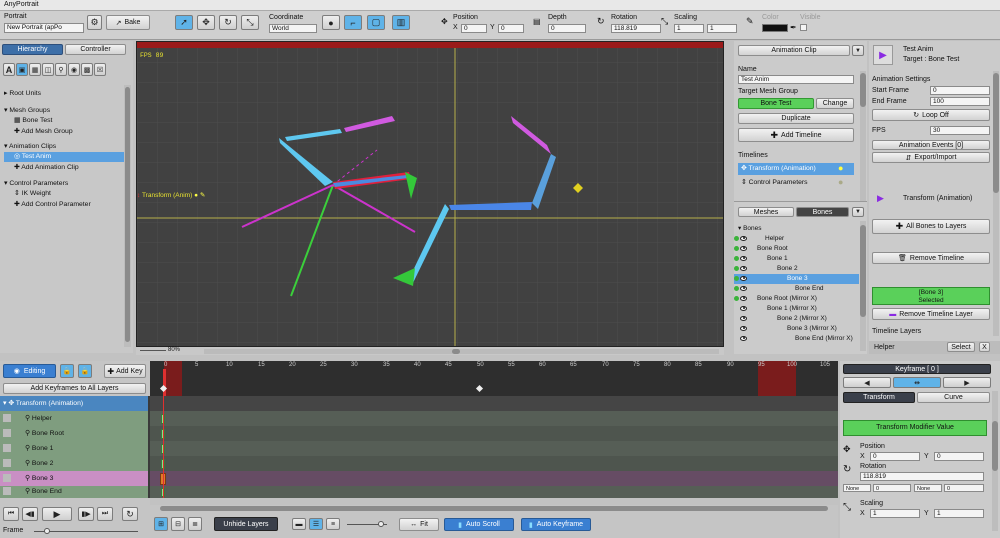 Image resolution: width=1000 pixels, height=538 pixels. Describe the element at coordinates (511, 28) in the screenshot. I see `pos-y-field: 0` at that location.